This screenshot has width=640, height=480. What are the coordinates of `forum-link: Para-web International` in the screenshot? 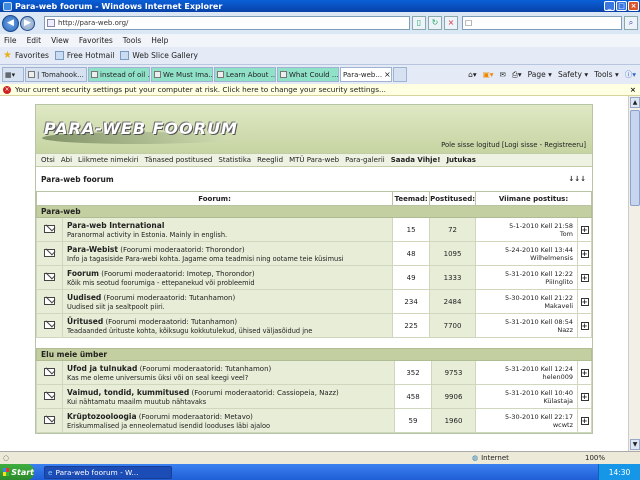 It's located at (115, 225).